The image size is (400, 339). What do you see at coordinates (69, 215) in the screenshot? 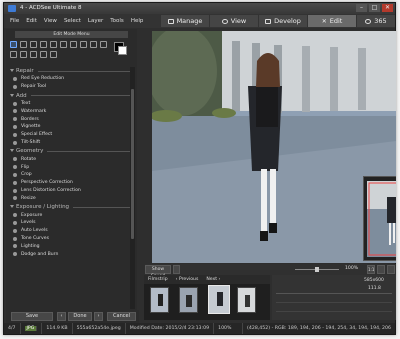
I see `tool-item-exposure: Exposure` at bounding box center [69, 215].